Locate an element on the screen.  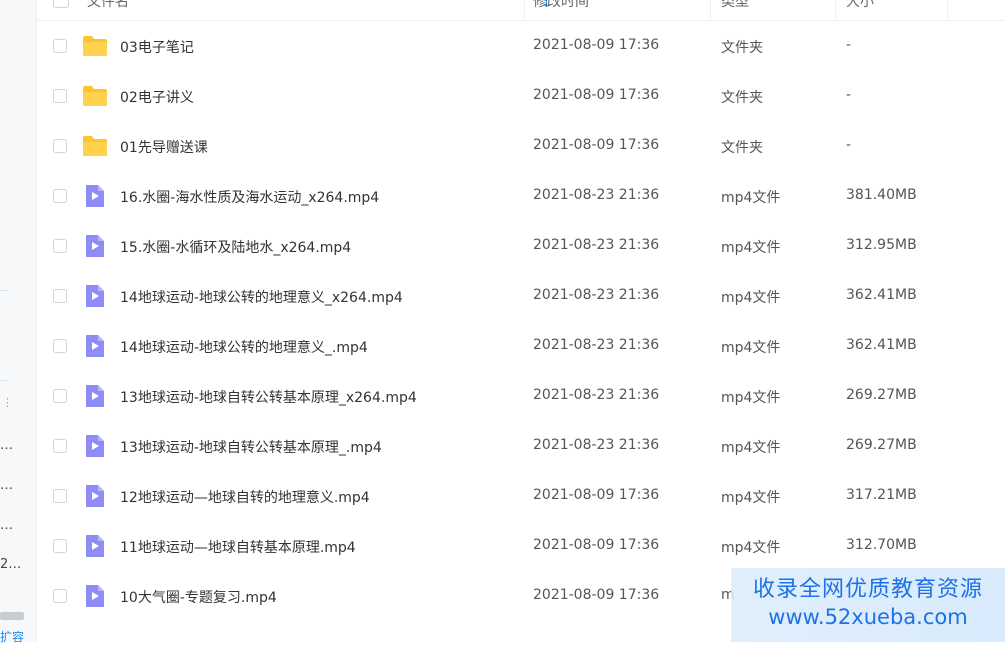
watermark-url: www.52xueba.com is located at coordinates (868, 617).